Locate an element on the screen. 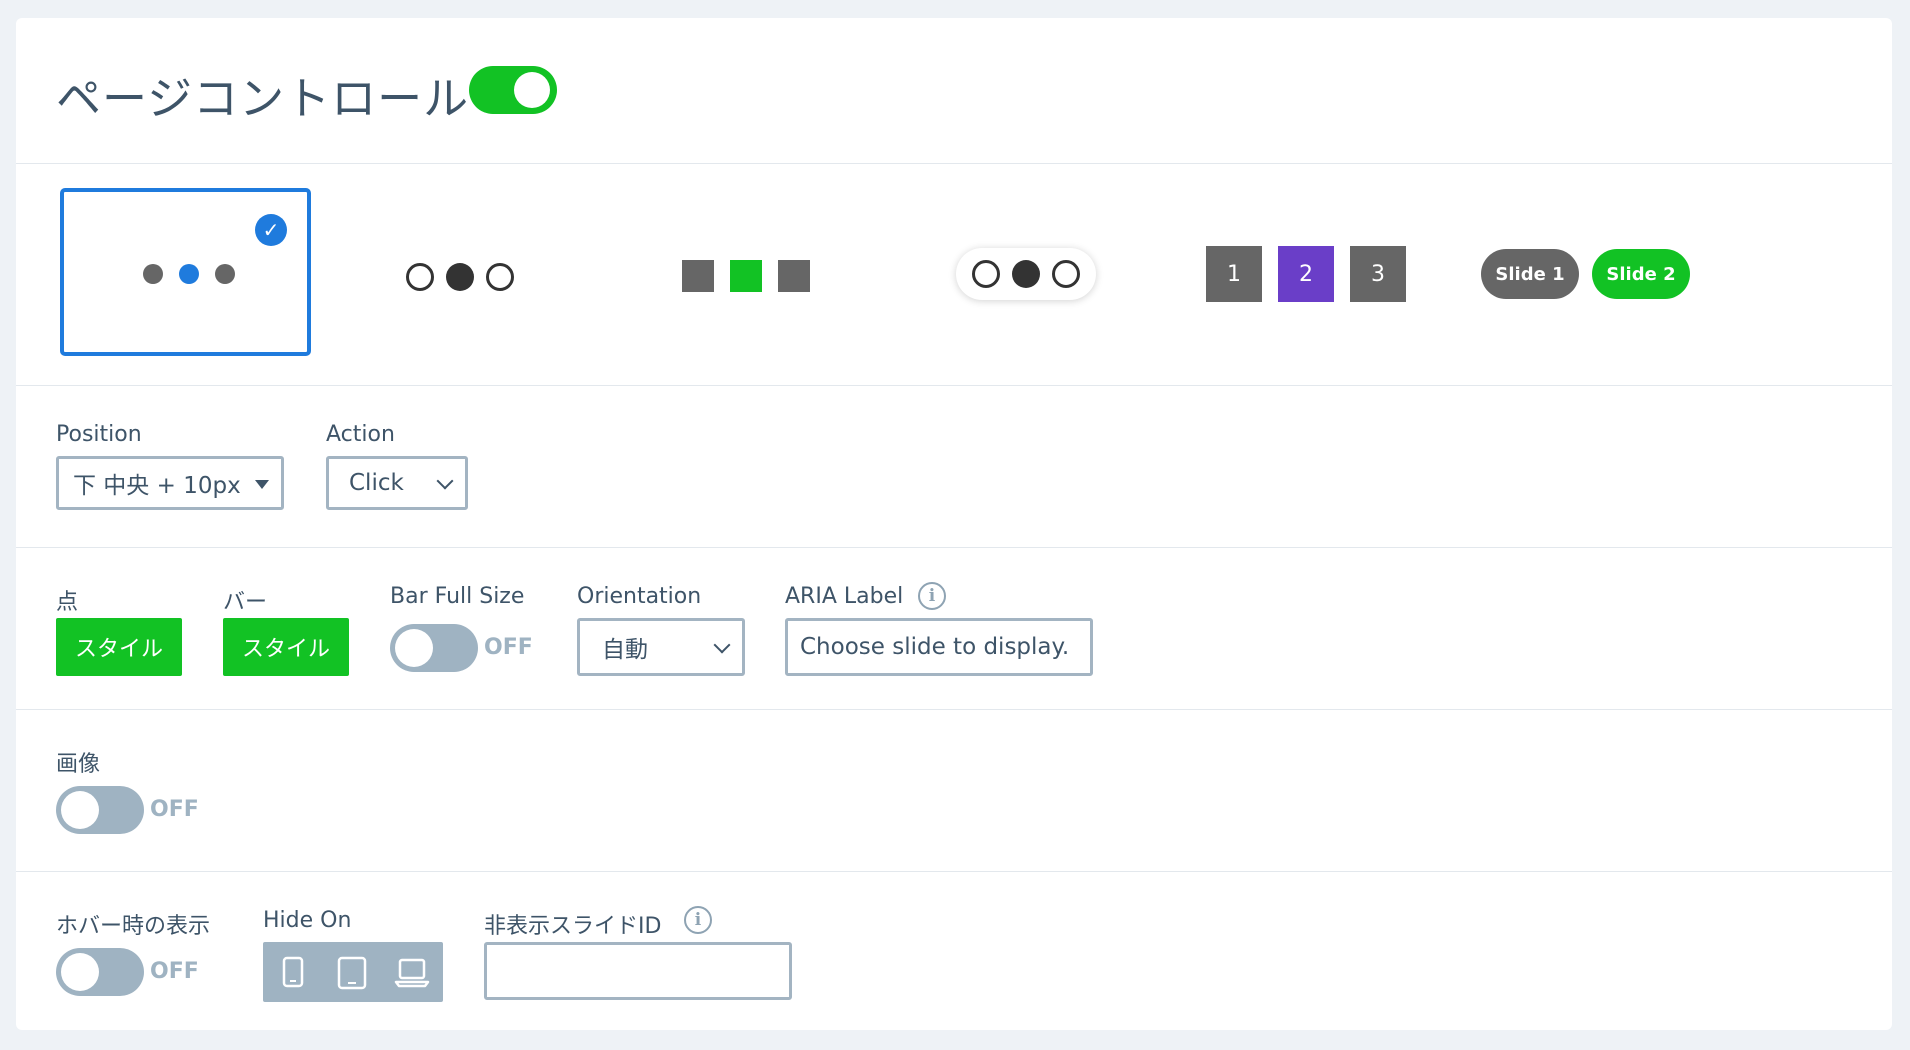 The image size is (1910, 1050). style-option-rings is located at coordinates (476, 281).